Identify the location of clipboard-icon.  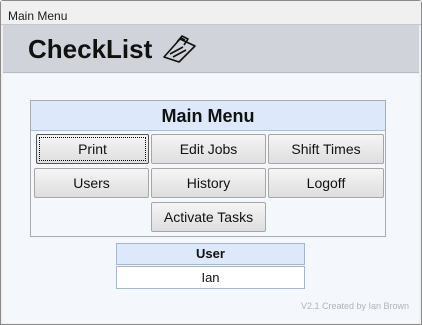
(180, 48).